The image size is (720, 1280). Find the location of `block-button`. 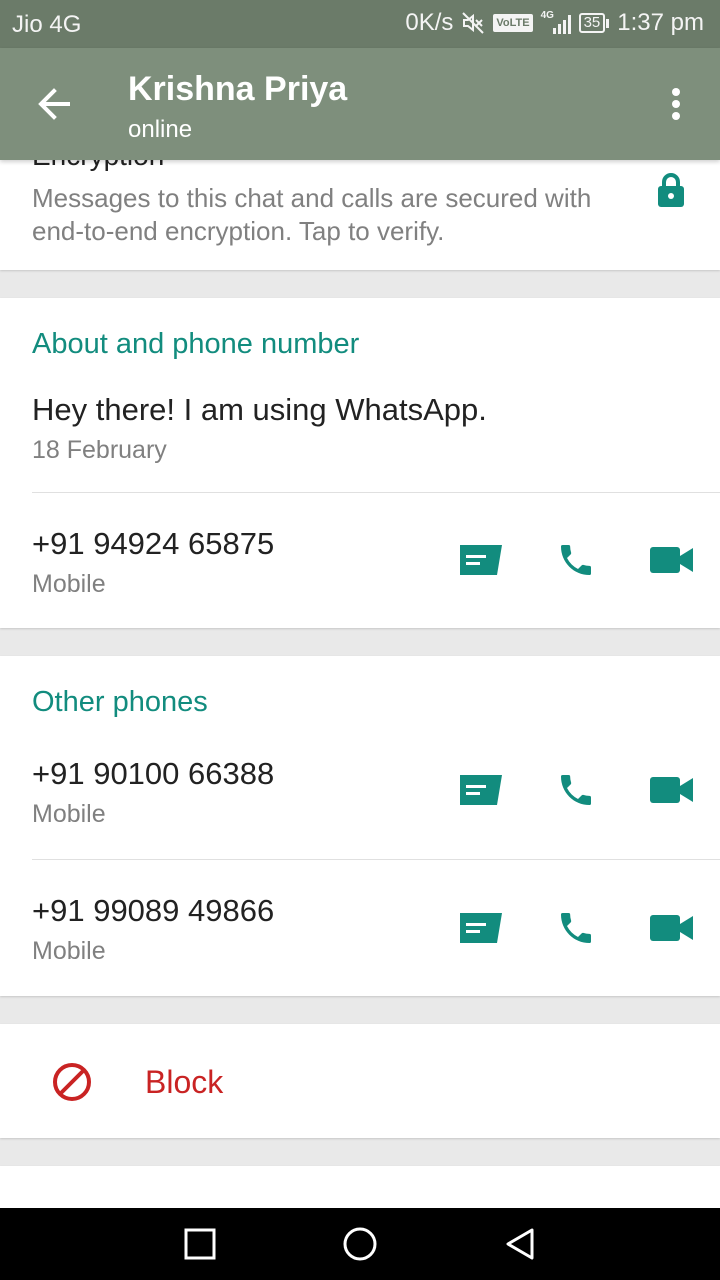

block-button is located at coordinates (360, 1081).